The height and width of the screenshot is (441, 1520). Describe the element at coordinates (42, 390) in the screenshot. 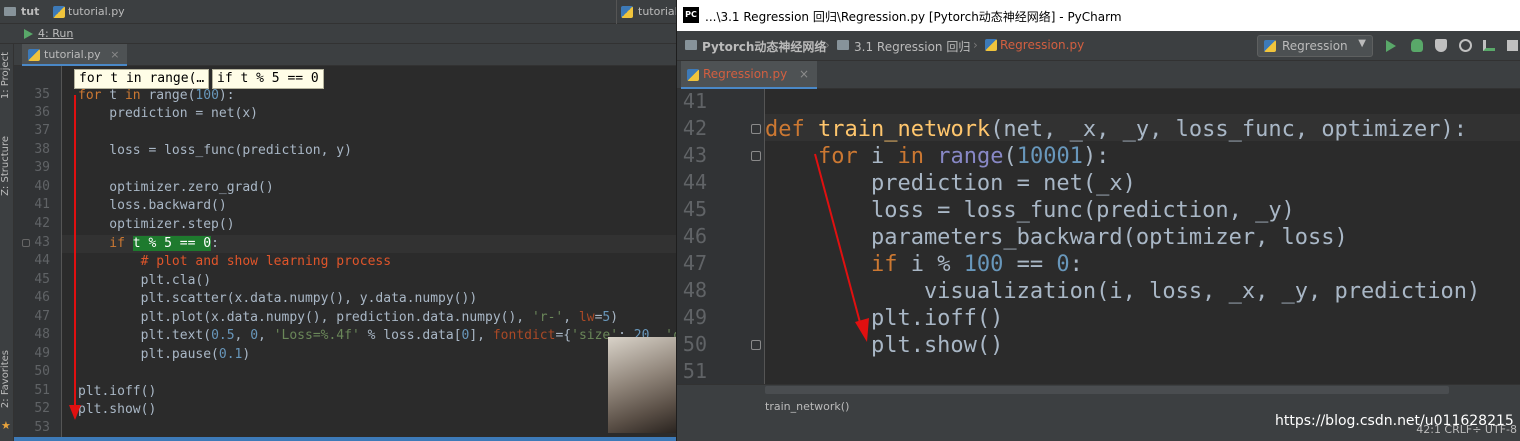

I see `line-number: 51` at that location.